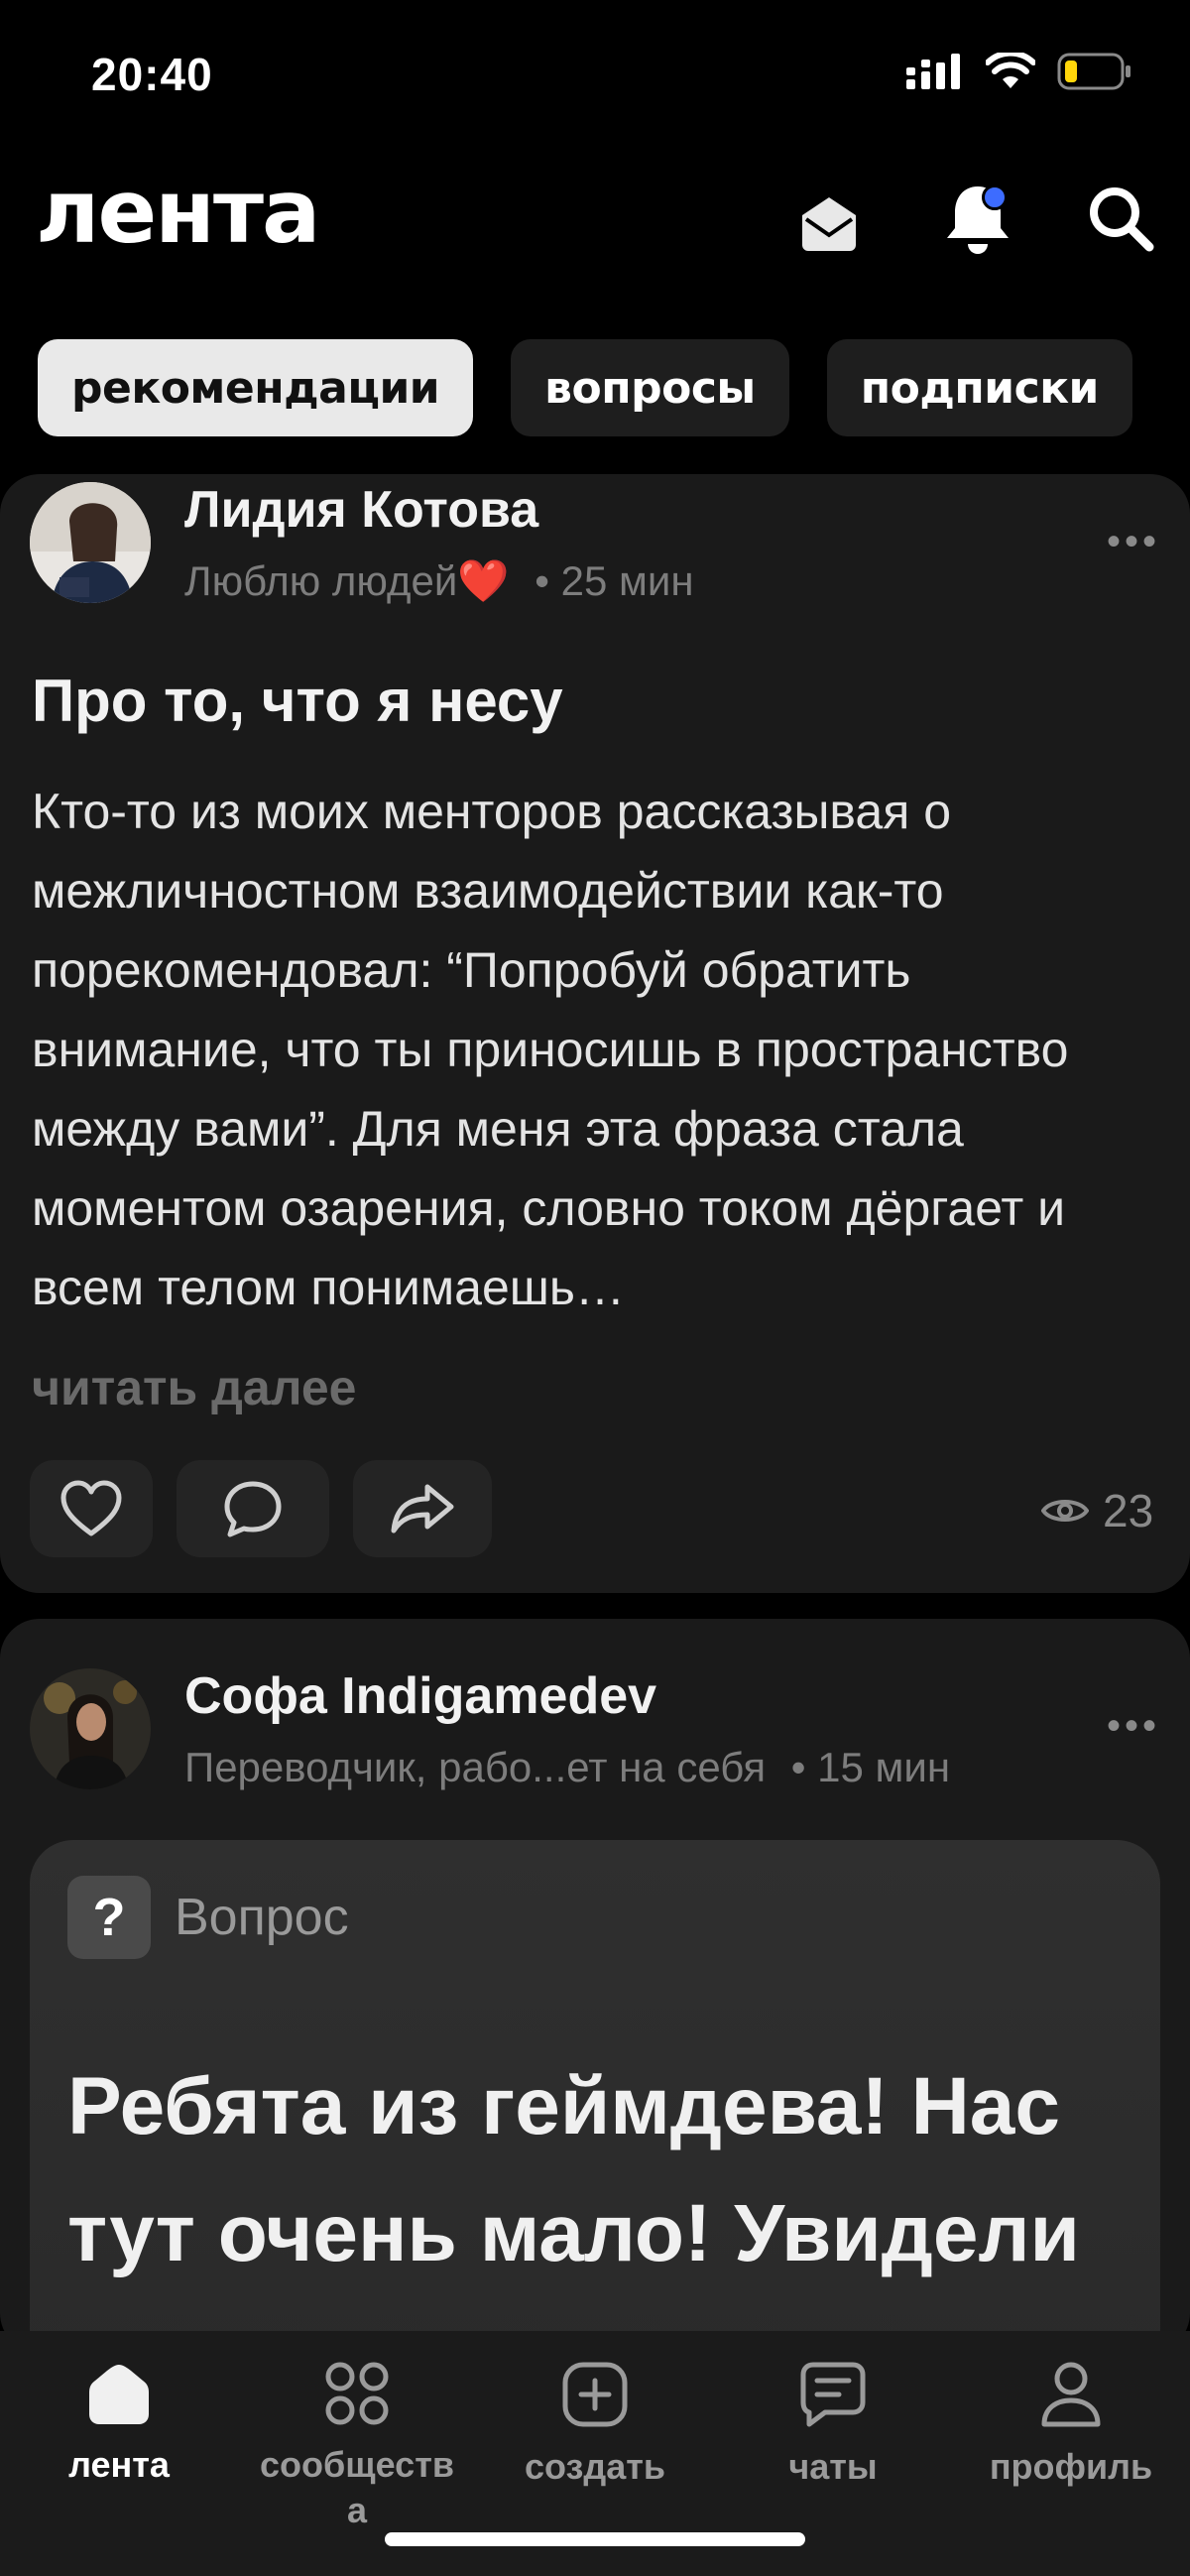 The height and width of the screenshot is (2576, 1190). I want to click on question-icon: ?, so click(109, 1917).